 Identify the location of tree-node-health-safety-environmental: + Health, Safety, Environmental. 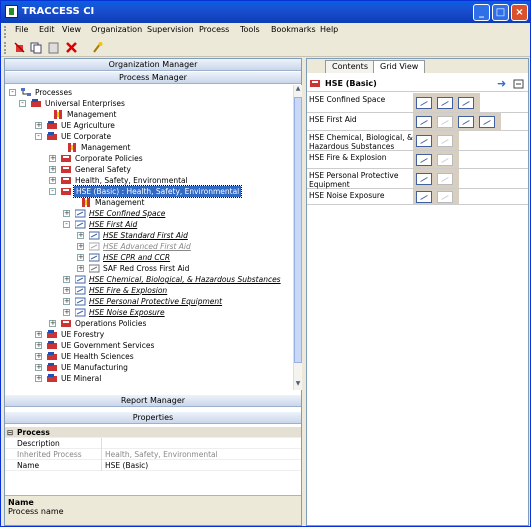
(164, 180).